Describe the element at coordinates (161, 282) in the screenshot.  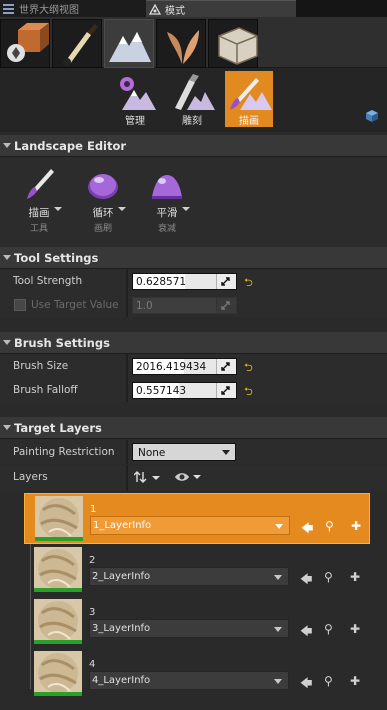
I see `tool-strength-value: 0.628571` at that location.